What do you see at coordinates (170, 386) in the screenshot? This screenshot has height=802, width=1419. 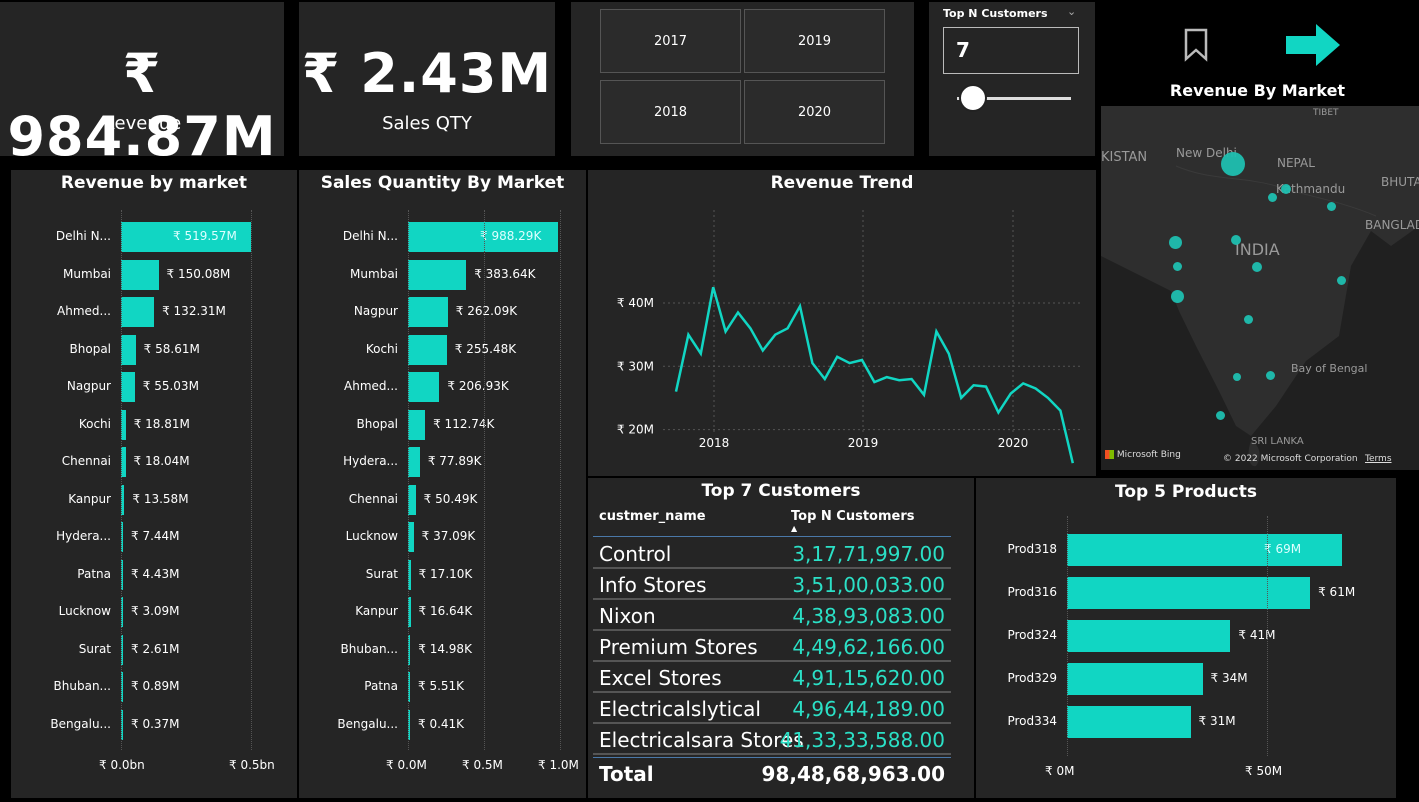 I see `data-label: ₹ 55.03M` at bounding box center [170, 386].